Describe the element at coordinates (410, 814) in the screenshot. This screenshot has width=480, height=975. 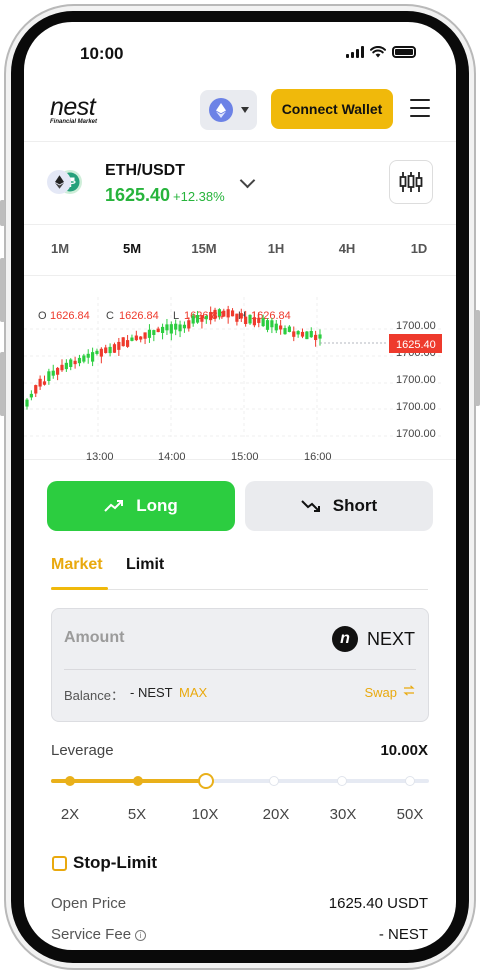
I see `leverage-option-50x: 50X` at that location.